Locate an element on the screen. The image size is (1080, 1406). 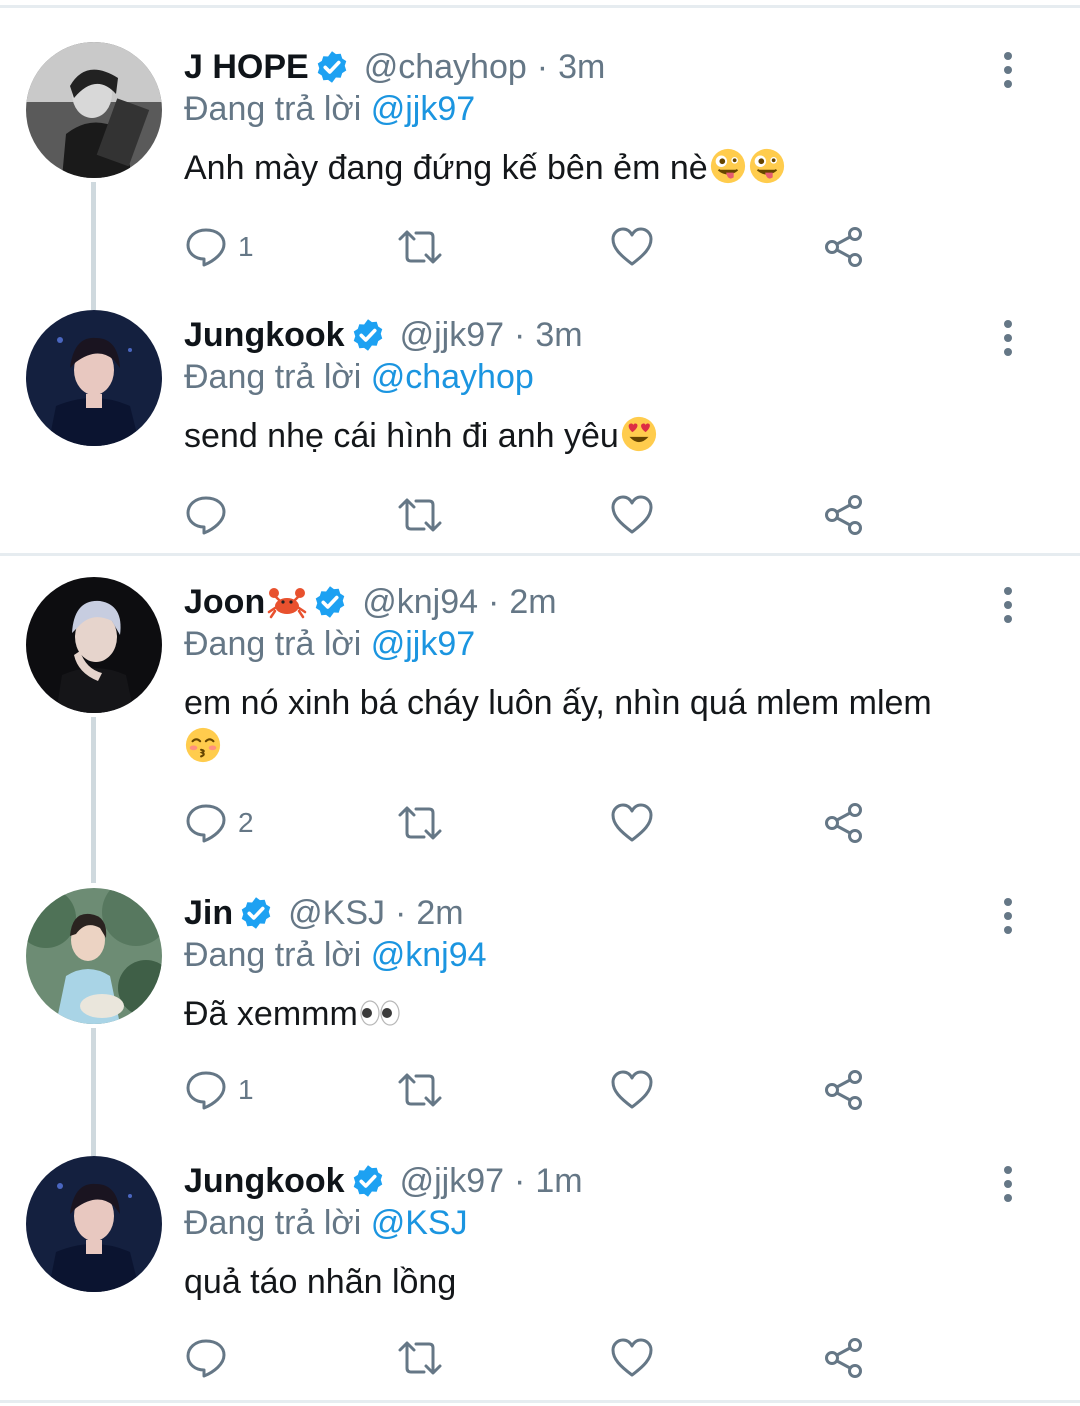
reply-mention: @knj94 is located at coordinates (429, 955).